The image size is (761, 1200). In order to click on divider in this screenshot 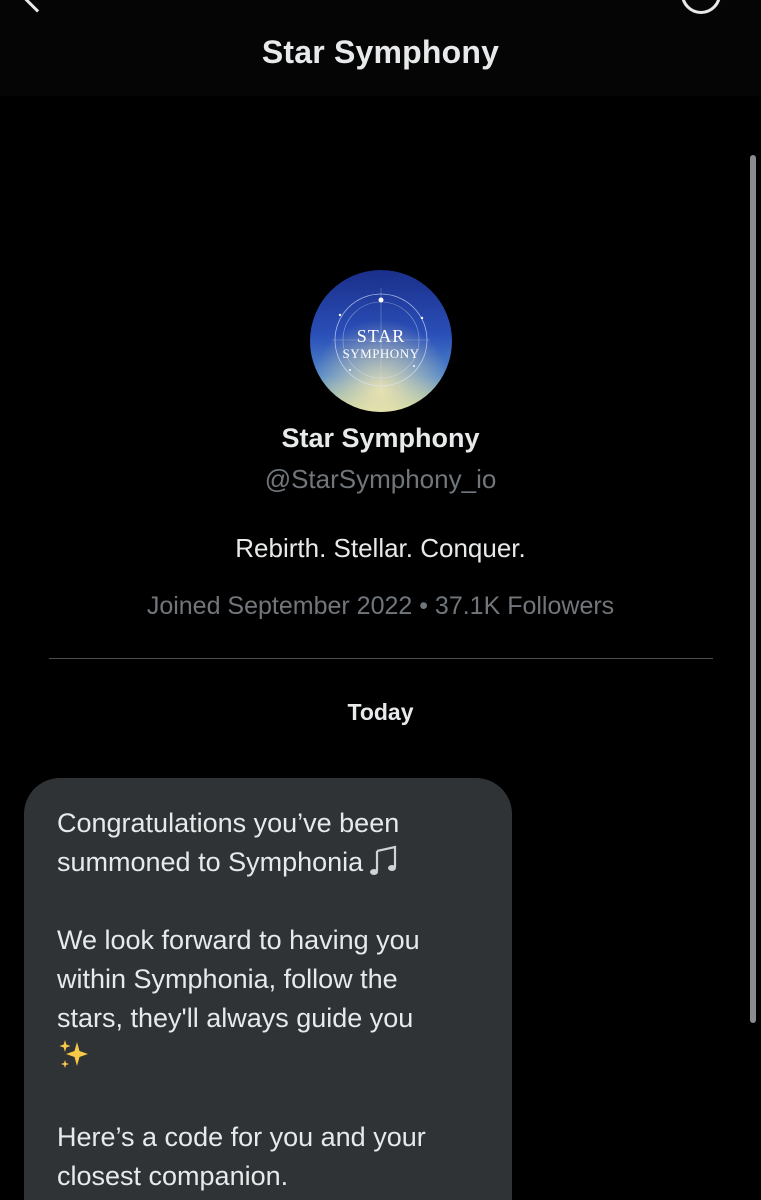, I will do `click(381, 658)`.